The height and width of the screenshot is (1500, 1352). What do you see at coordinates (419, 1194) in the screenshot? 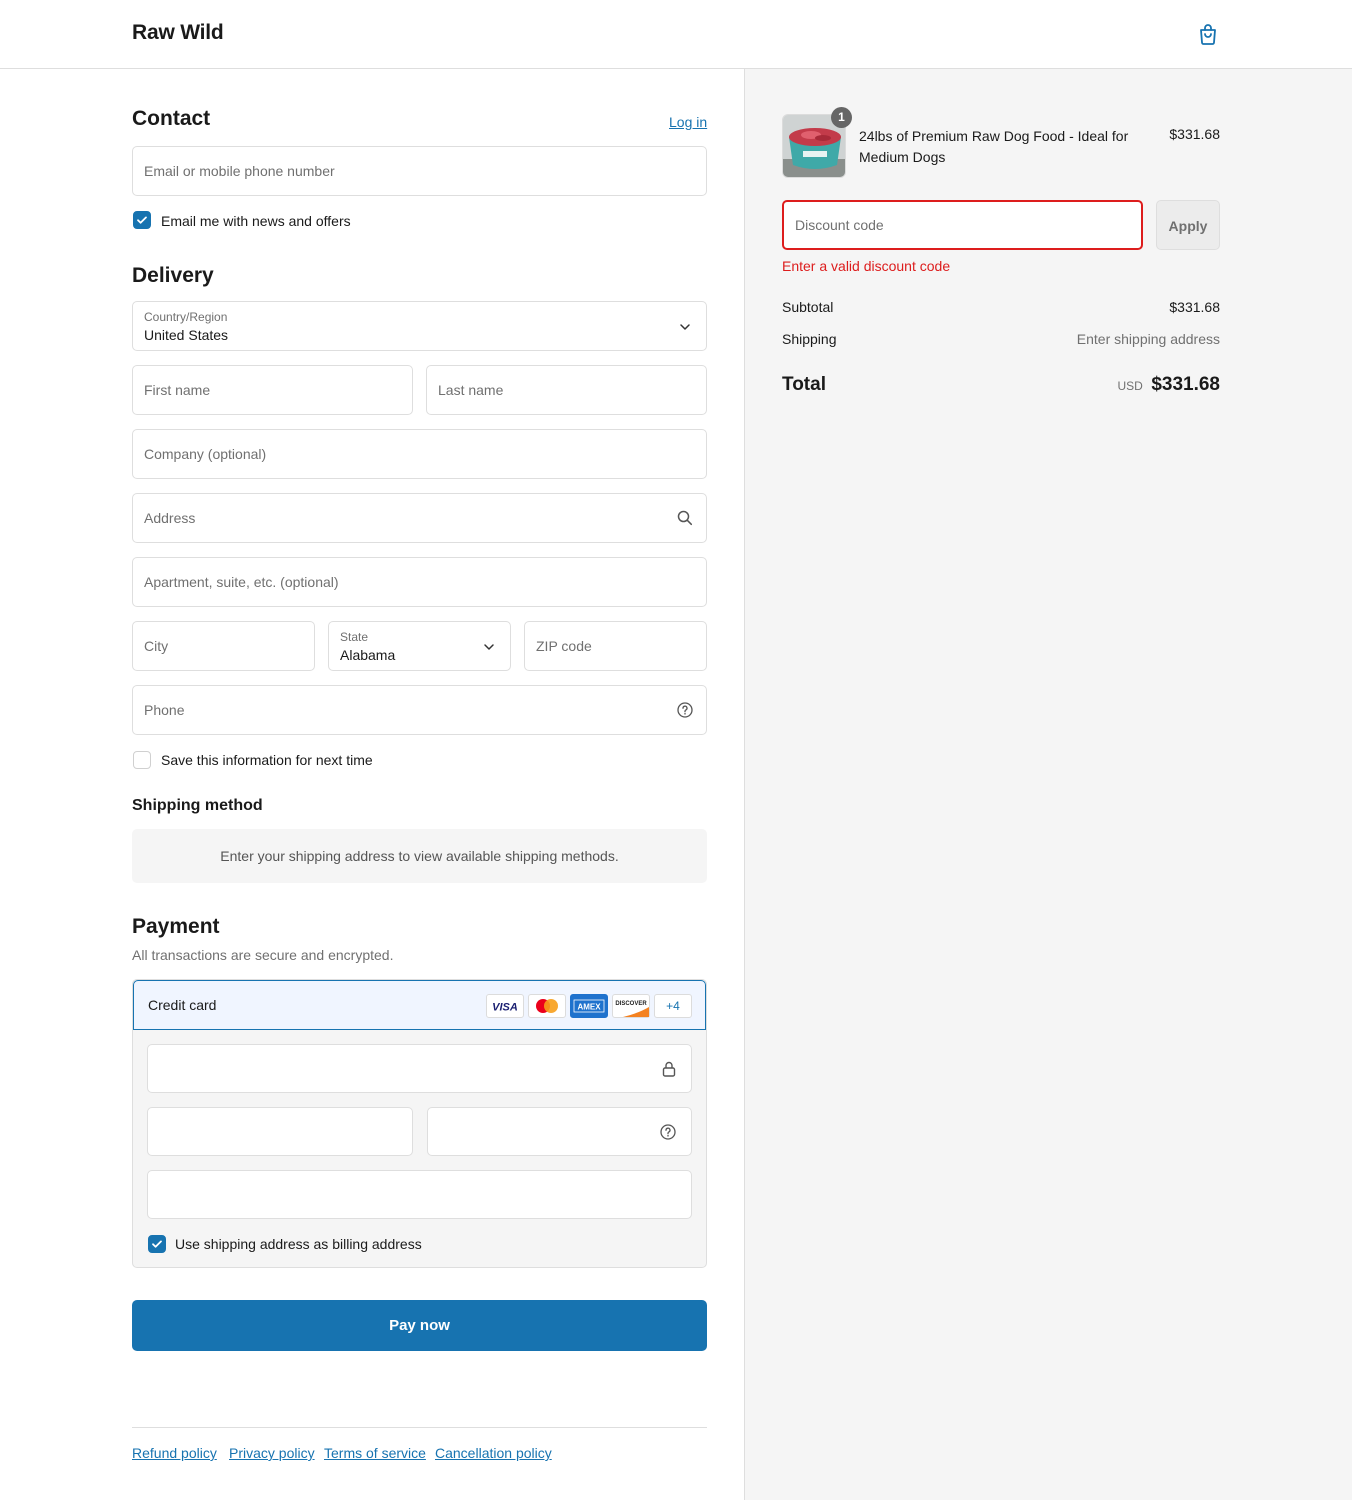
I see `name-on-card-field` at bounding box center [419, 1194].